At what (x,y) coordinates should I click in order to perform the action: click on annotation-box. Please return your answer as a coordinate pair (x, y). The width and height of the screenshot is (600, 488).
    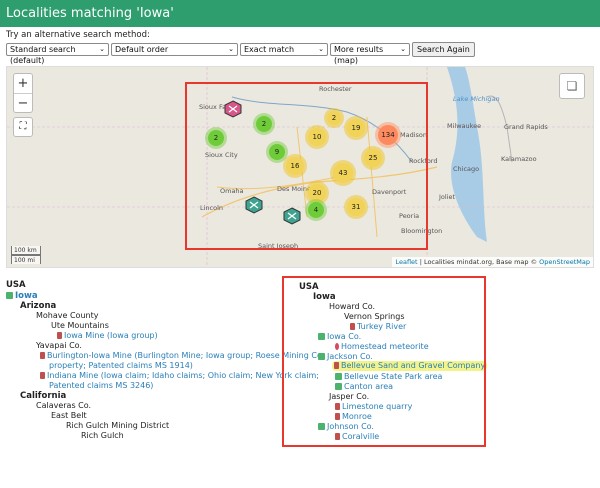
    Looking at the image, I should click on (384, 361).